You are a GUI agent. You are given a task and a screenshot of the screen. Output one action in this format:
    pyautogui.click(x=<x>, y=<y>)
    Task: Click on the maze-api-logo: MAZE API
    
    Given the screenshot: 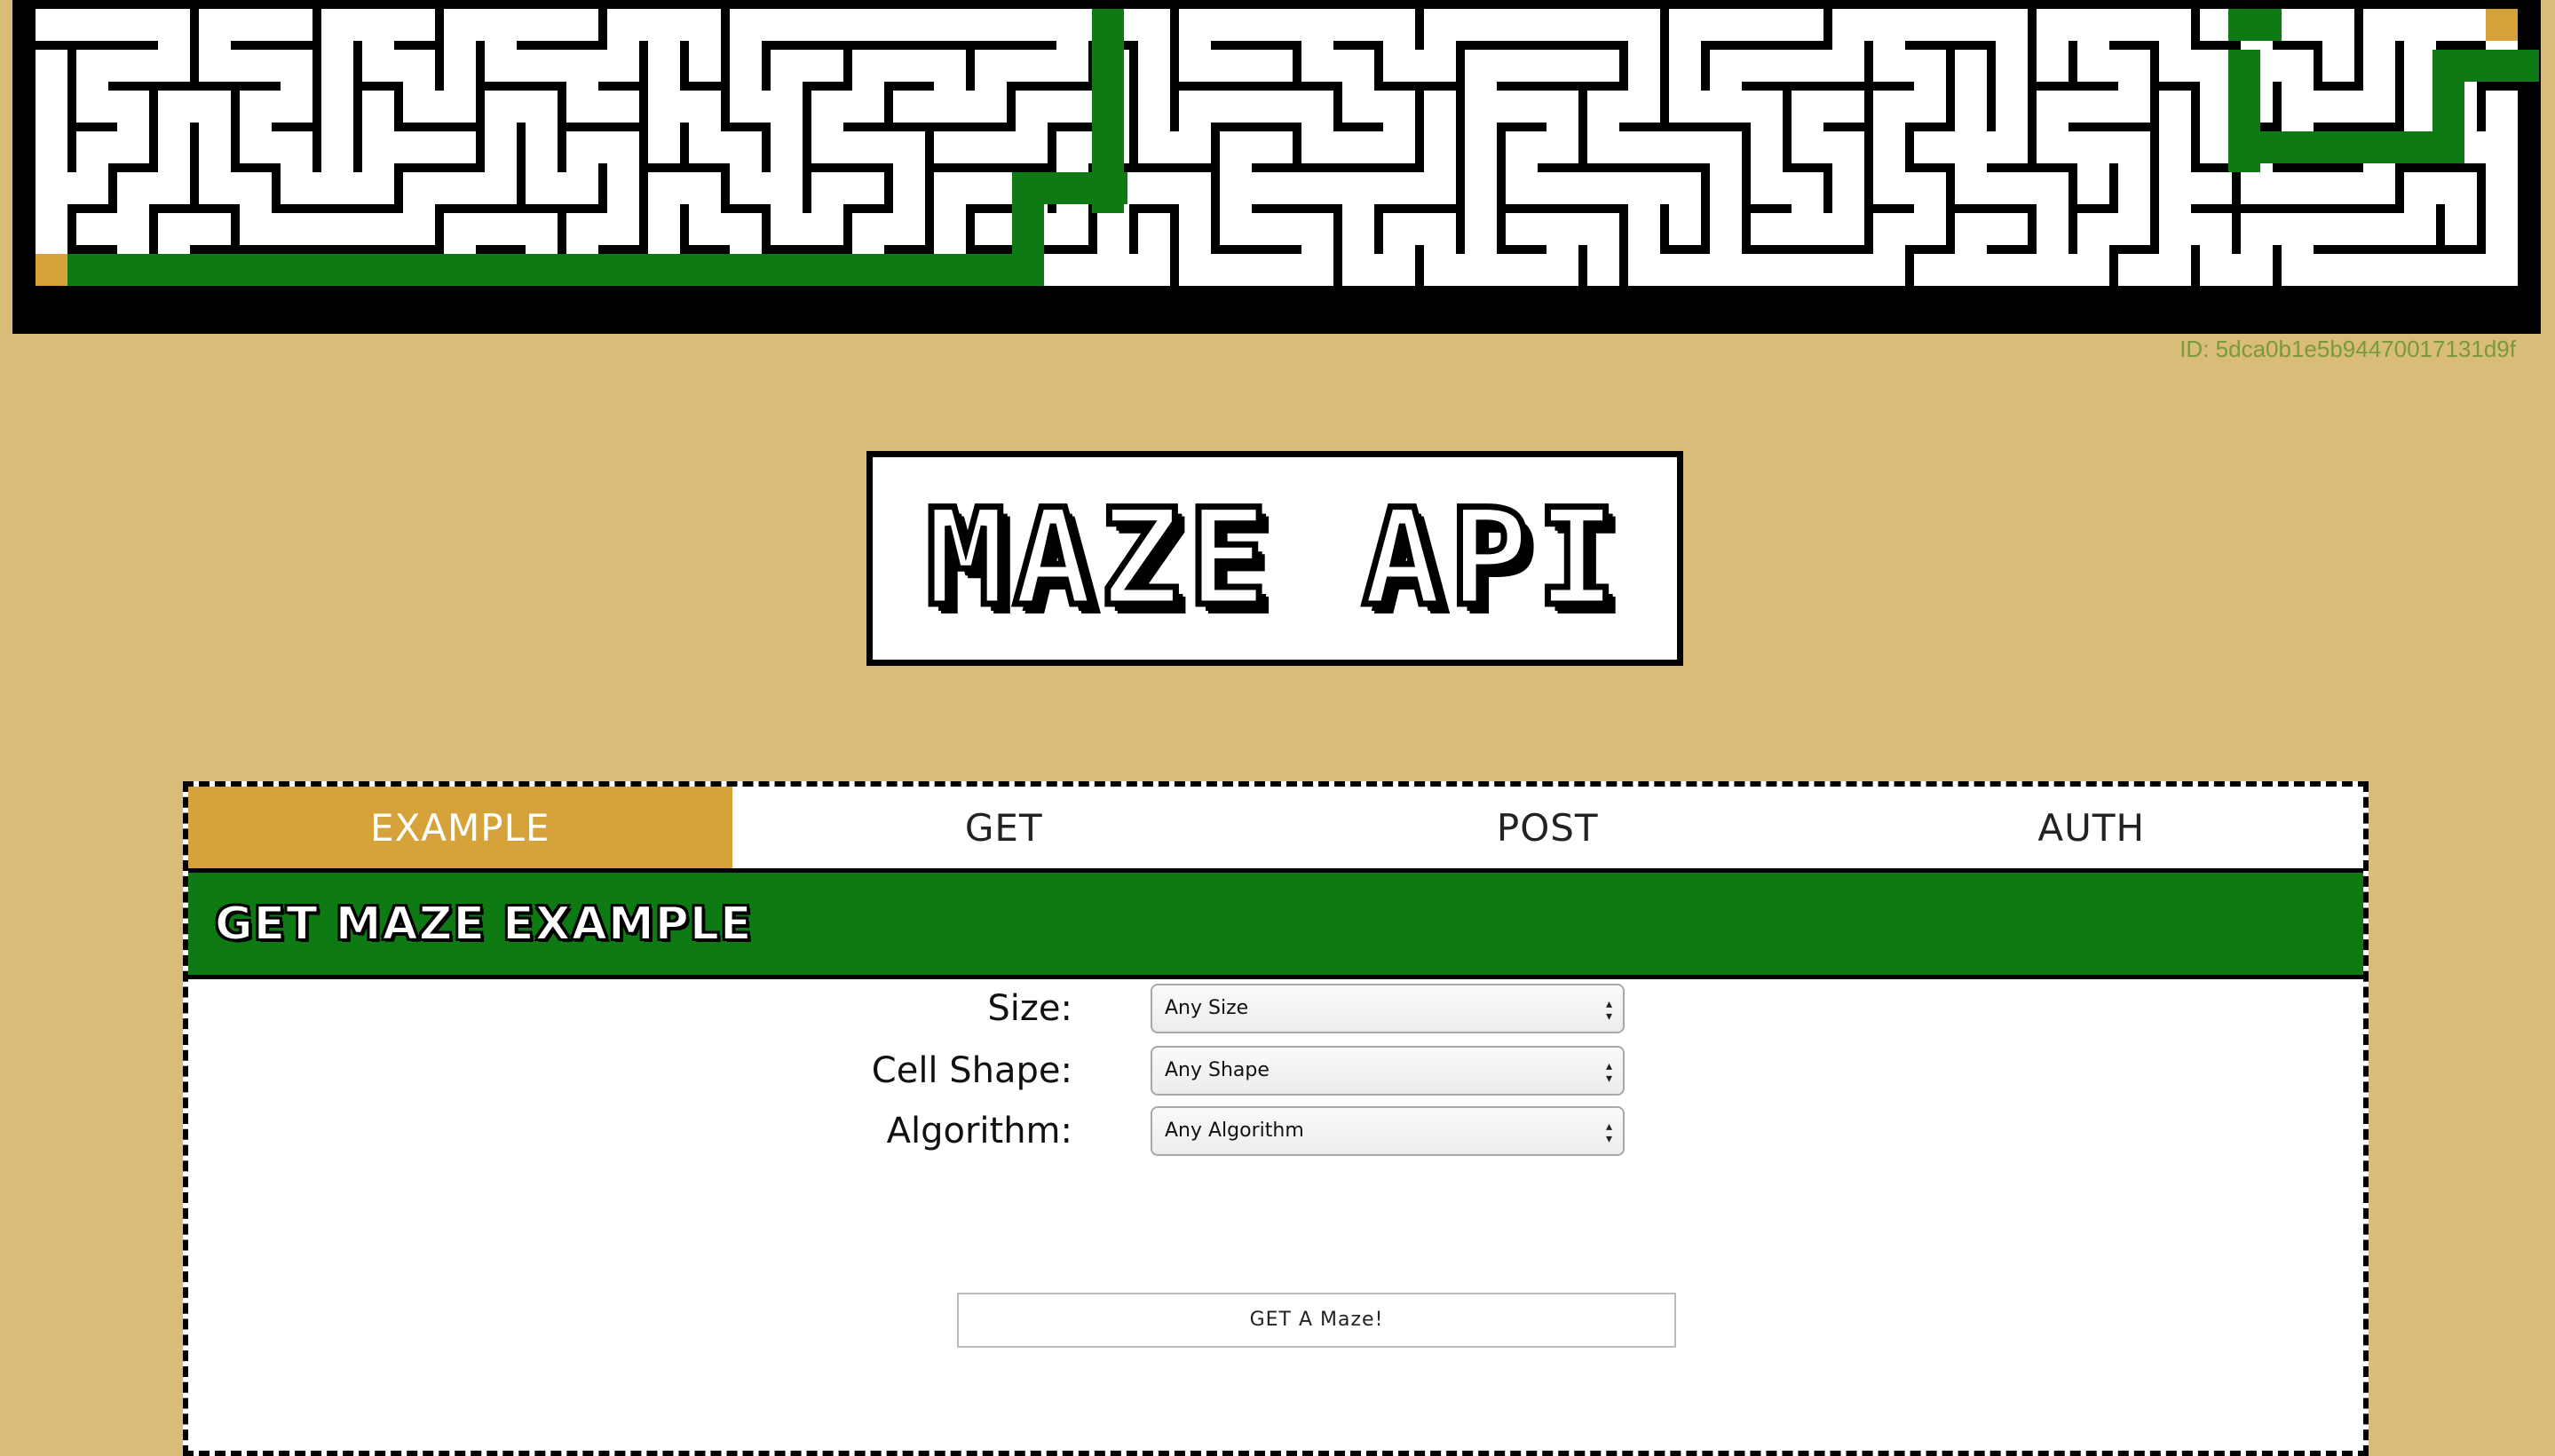 What is the action you would take?
    pyautogui.click(x=1274, y=558)
    